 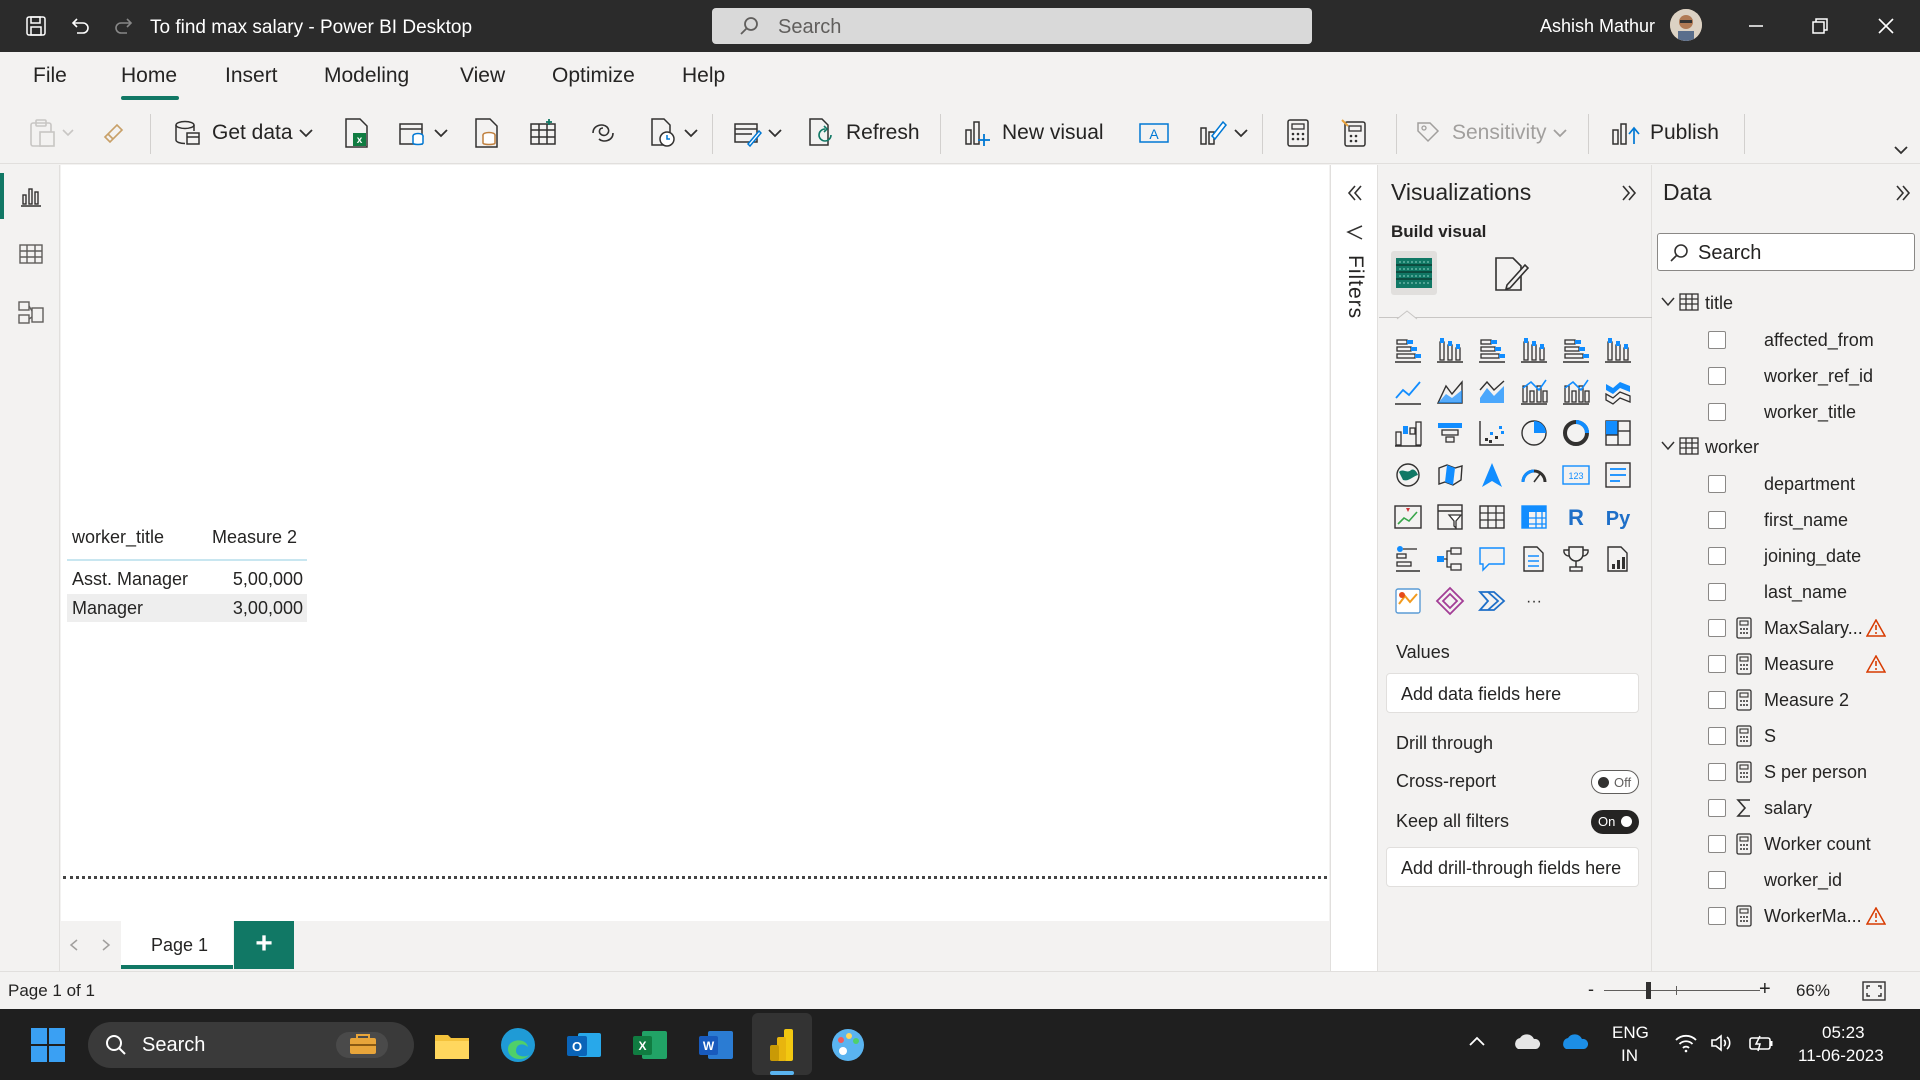 What do you see at coordinates (863, 133) in the screenshot?
I see `refresh-button: Refresh` at bounding box center [863, 133].